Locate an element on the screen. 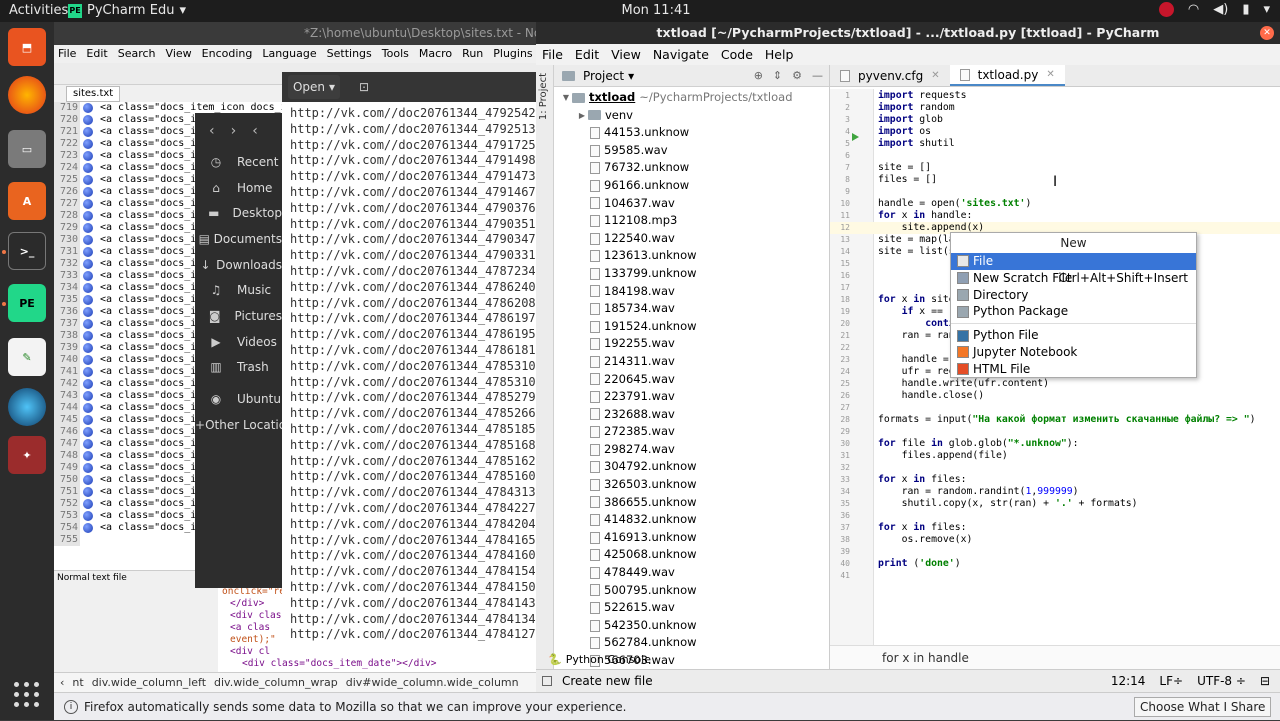  files-icon: ▭ is located at coordinates (27, 149).